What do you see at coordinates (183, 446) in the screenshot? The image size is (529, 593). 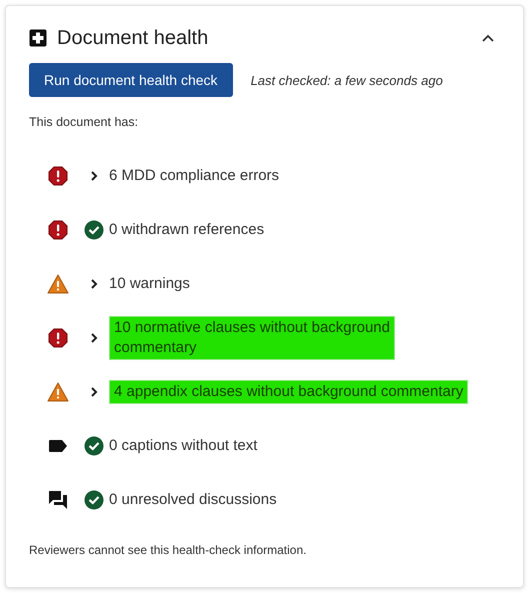 I see `health-item-text: 0 captions without text` at bounding box center [183, 446].